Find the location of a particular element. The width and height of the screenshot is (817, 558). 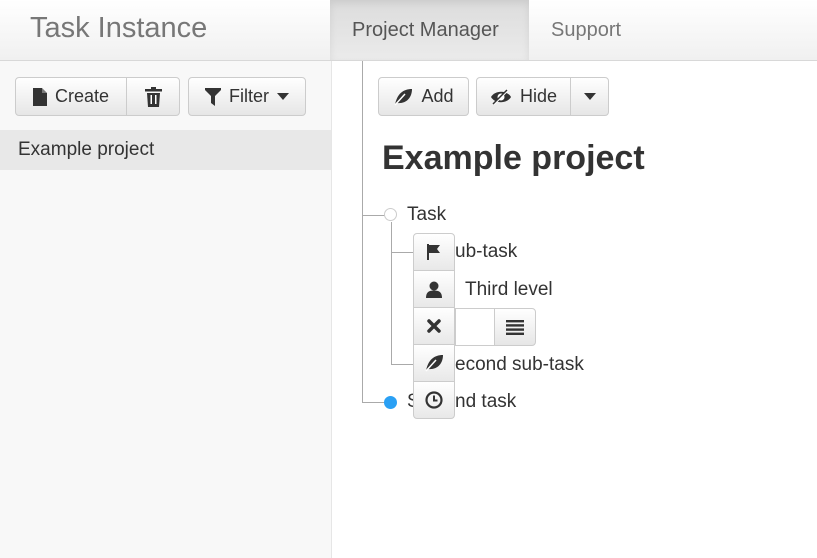

file-icon is located at coordinates (39, 96).